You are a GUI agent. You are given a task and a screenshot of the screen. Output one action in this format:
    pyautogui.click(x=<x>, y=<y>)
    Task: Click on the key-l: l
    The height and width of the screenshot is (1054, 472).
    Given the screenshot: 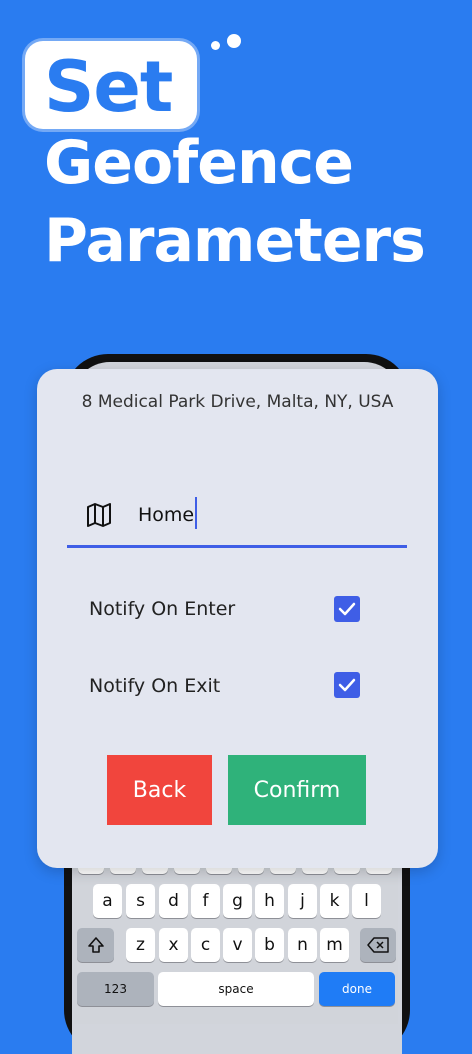 What is the action you would take?
    pyautogui.click(x=366, y=901)
    